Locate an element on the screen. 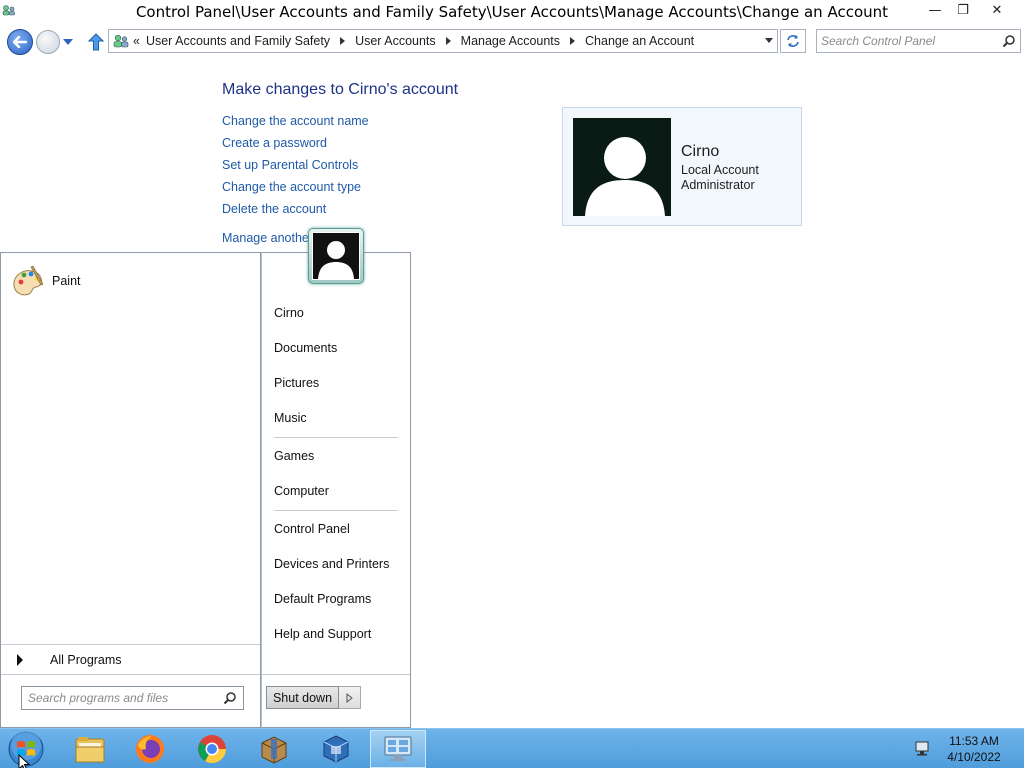 Image resolution: width=1024 pixels, height=768 pixels. shutdown-options-button is located at coordinates (350, 697).